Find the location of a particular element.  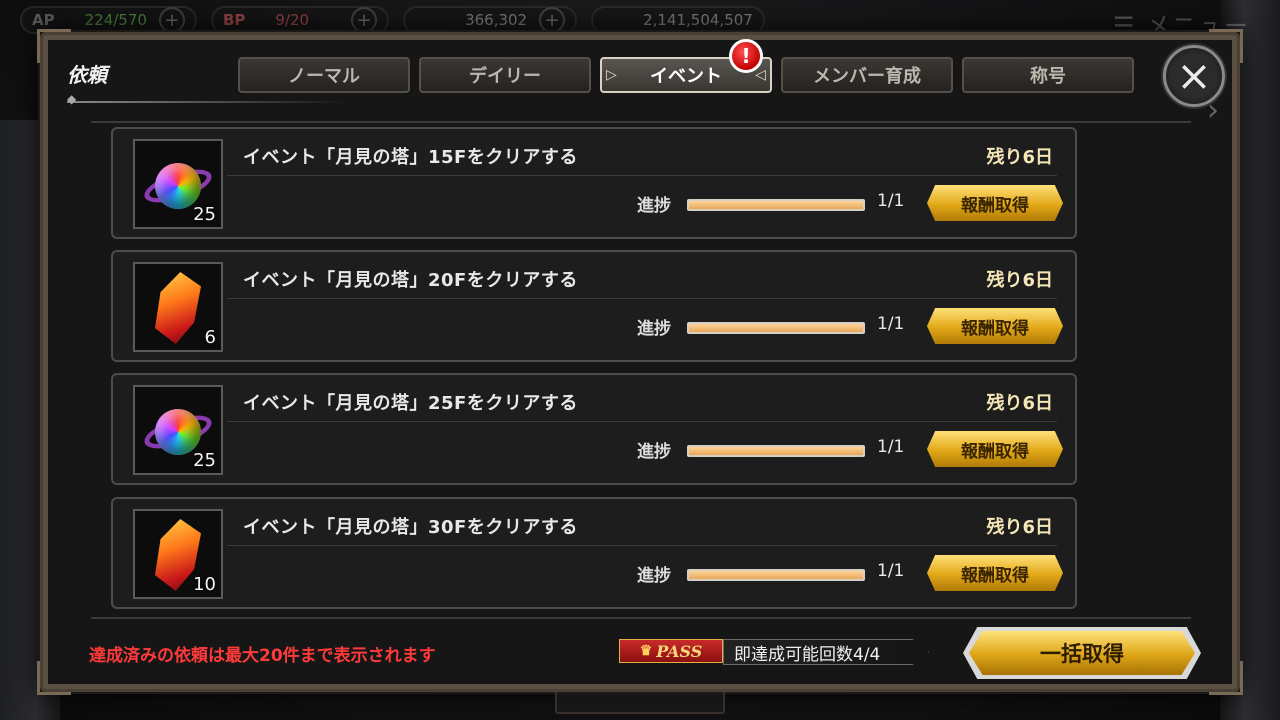

list-item: 25 イベント「月見の塔」25Fをクリアする 残り6日 進捗 1/1 報酬取得 is located at coordinates (594, 429).